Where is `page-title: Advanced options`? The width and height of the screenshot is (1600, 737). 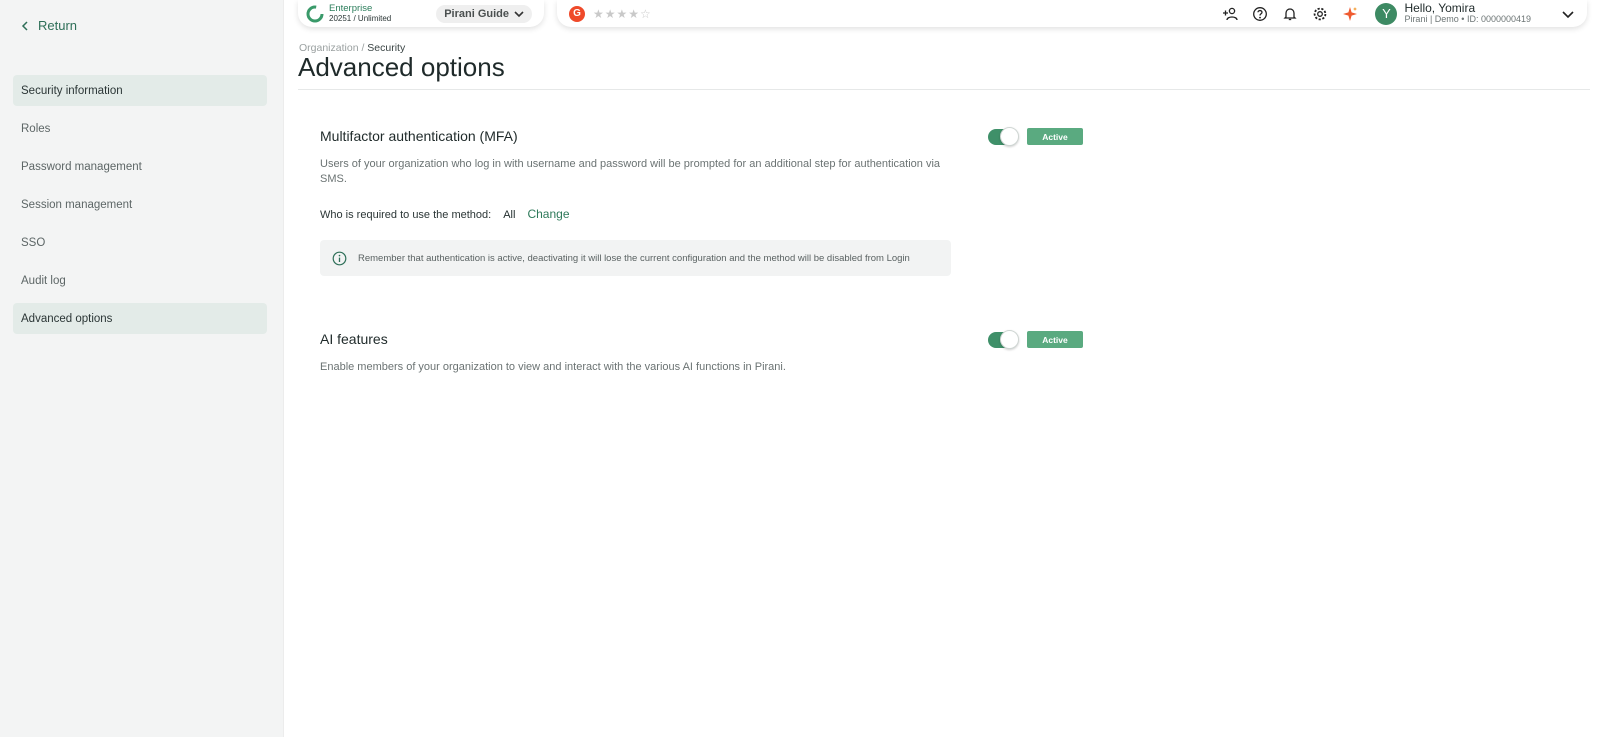 page-title: Advanced options is located at coordinates (401, 67).